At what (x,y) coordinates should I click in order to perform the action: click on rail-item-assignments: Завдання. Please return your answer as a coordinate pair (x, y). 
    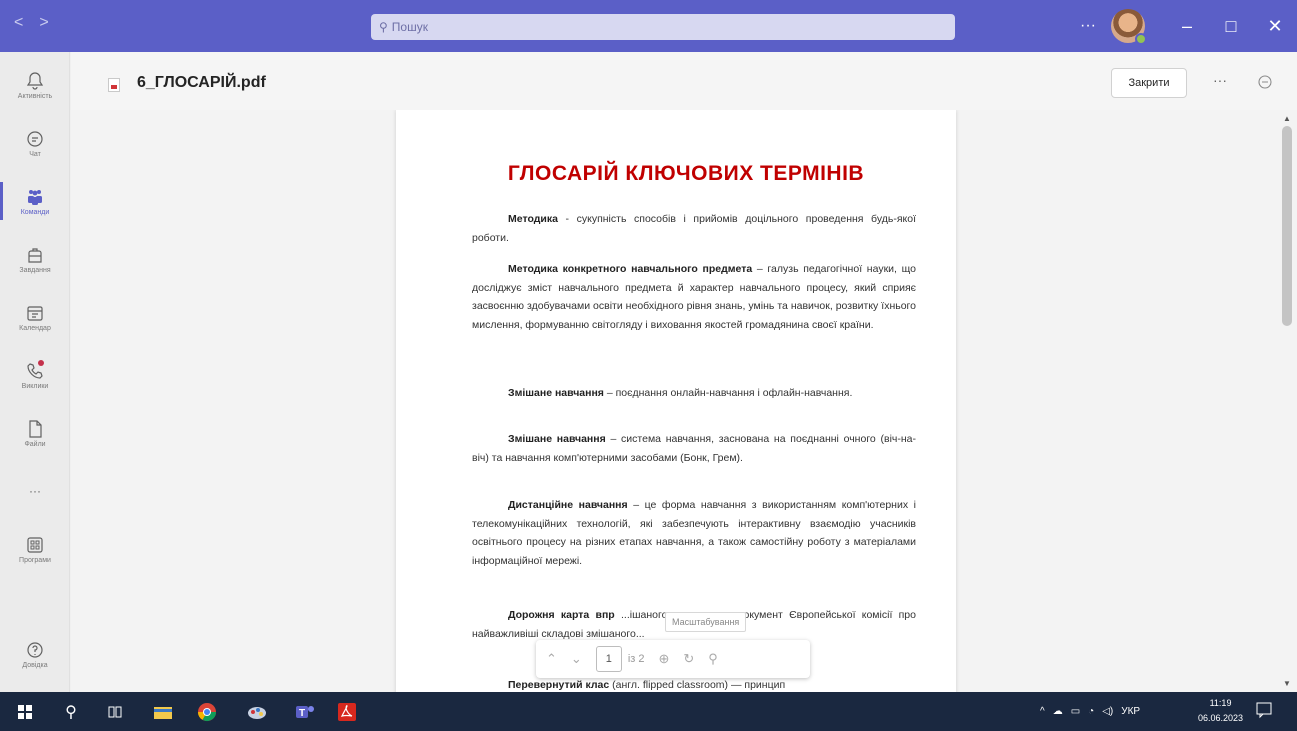
    Looking at the image, I should click on (35, 259).